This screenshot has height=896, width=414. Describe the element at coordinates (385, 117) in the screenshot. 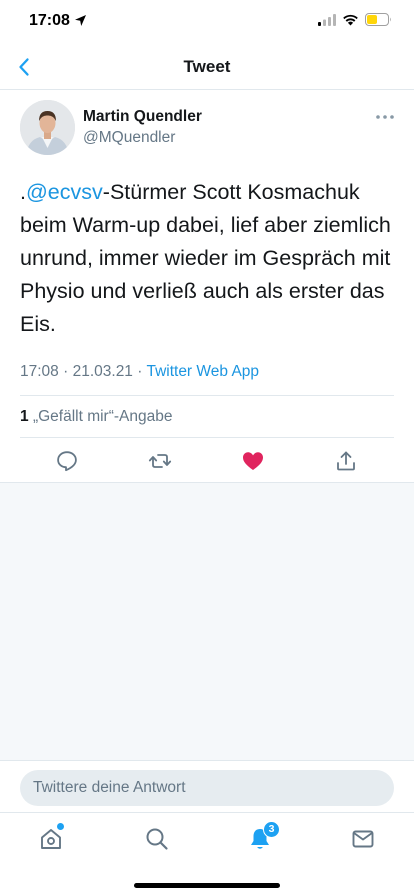

I see `more-options-icon` at that location.